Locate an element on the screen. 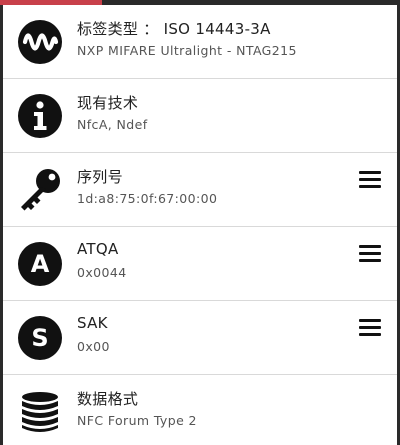 This screenshot has height=445, width=400. tag-type-title: 标签类型 ： ISO 14443-3A is located at coordinates (174, 29).